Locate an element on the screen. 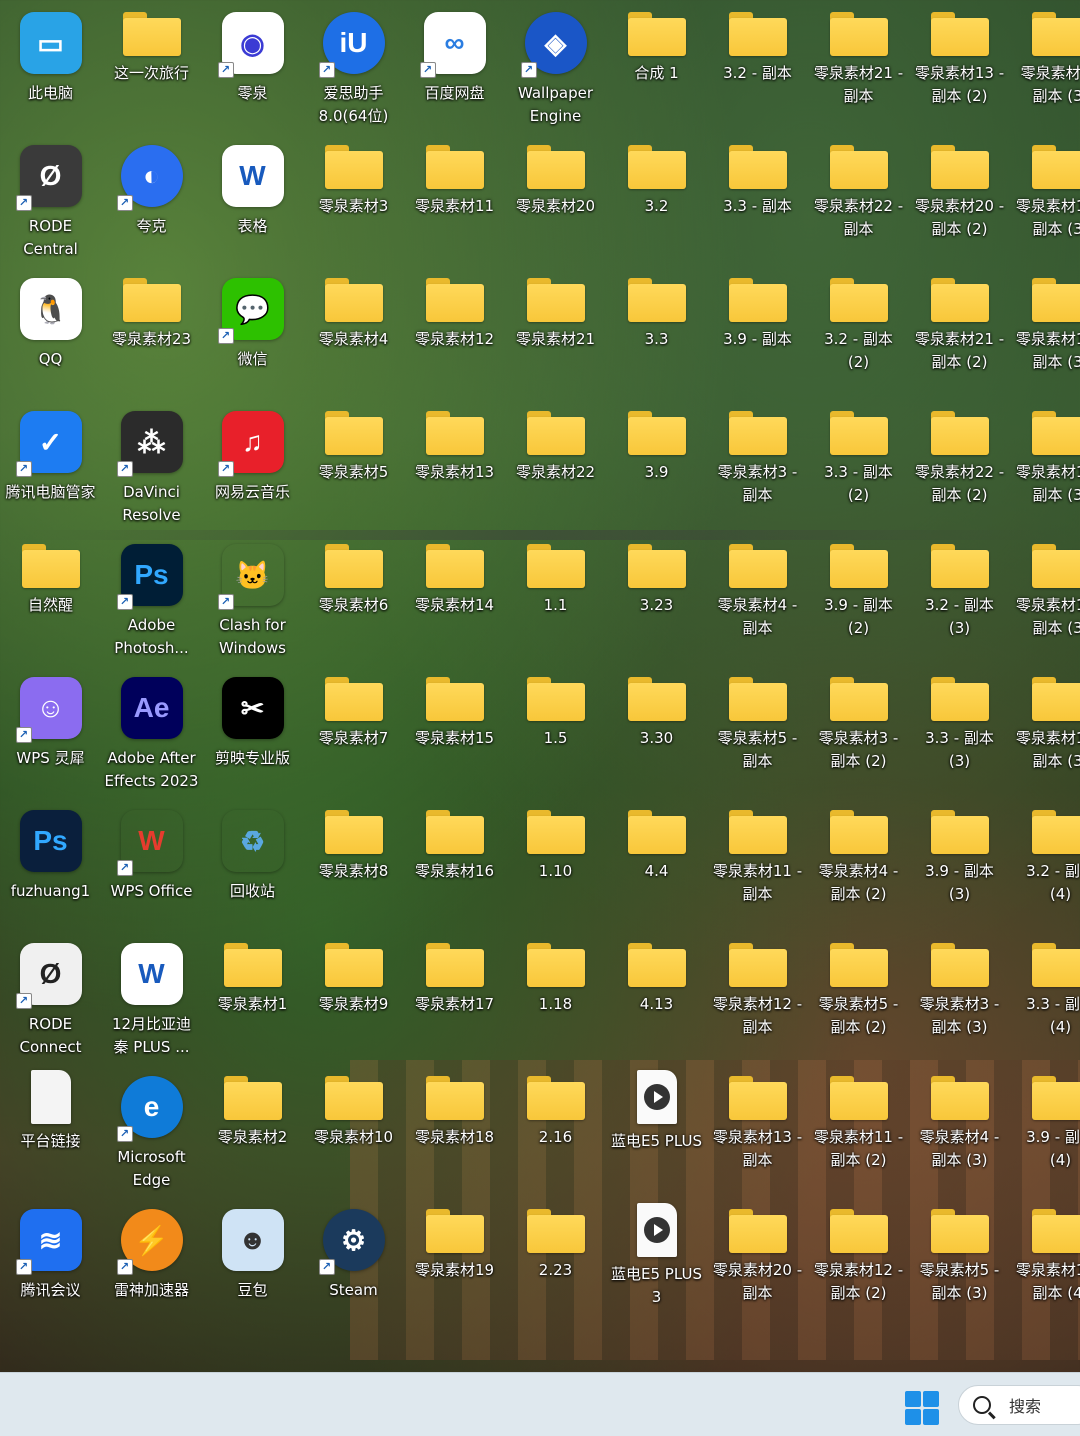 The height and width of the screenshot is (1436, 1080). desktop-icon: 零泉素材6 is located at coordinates (353, 598).